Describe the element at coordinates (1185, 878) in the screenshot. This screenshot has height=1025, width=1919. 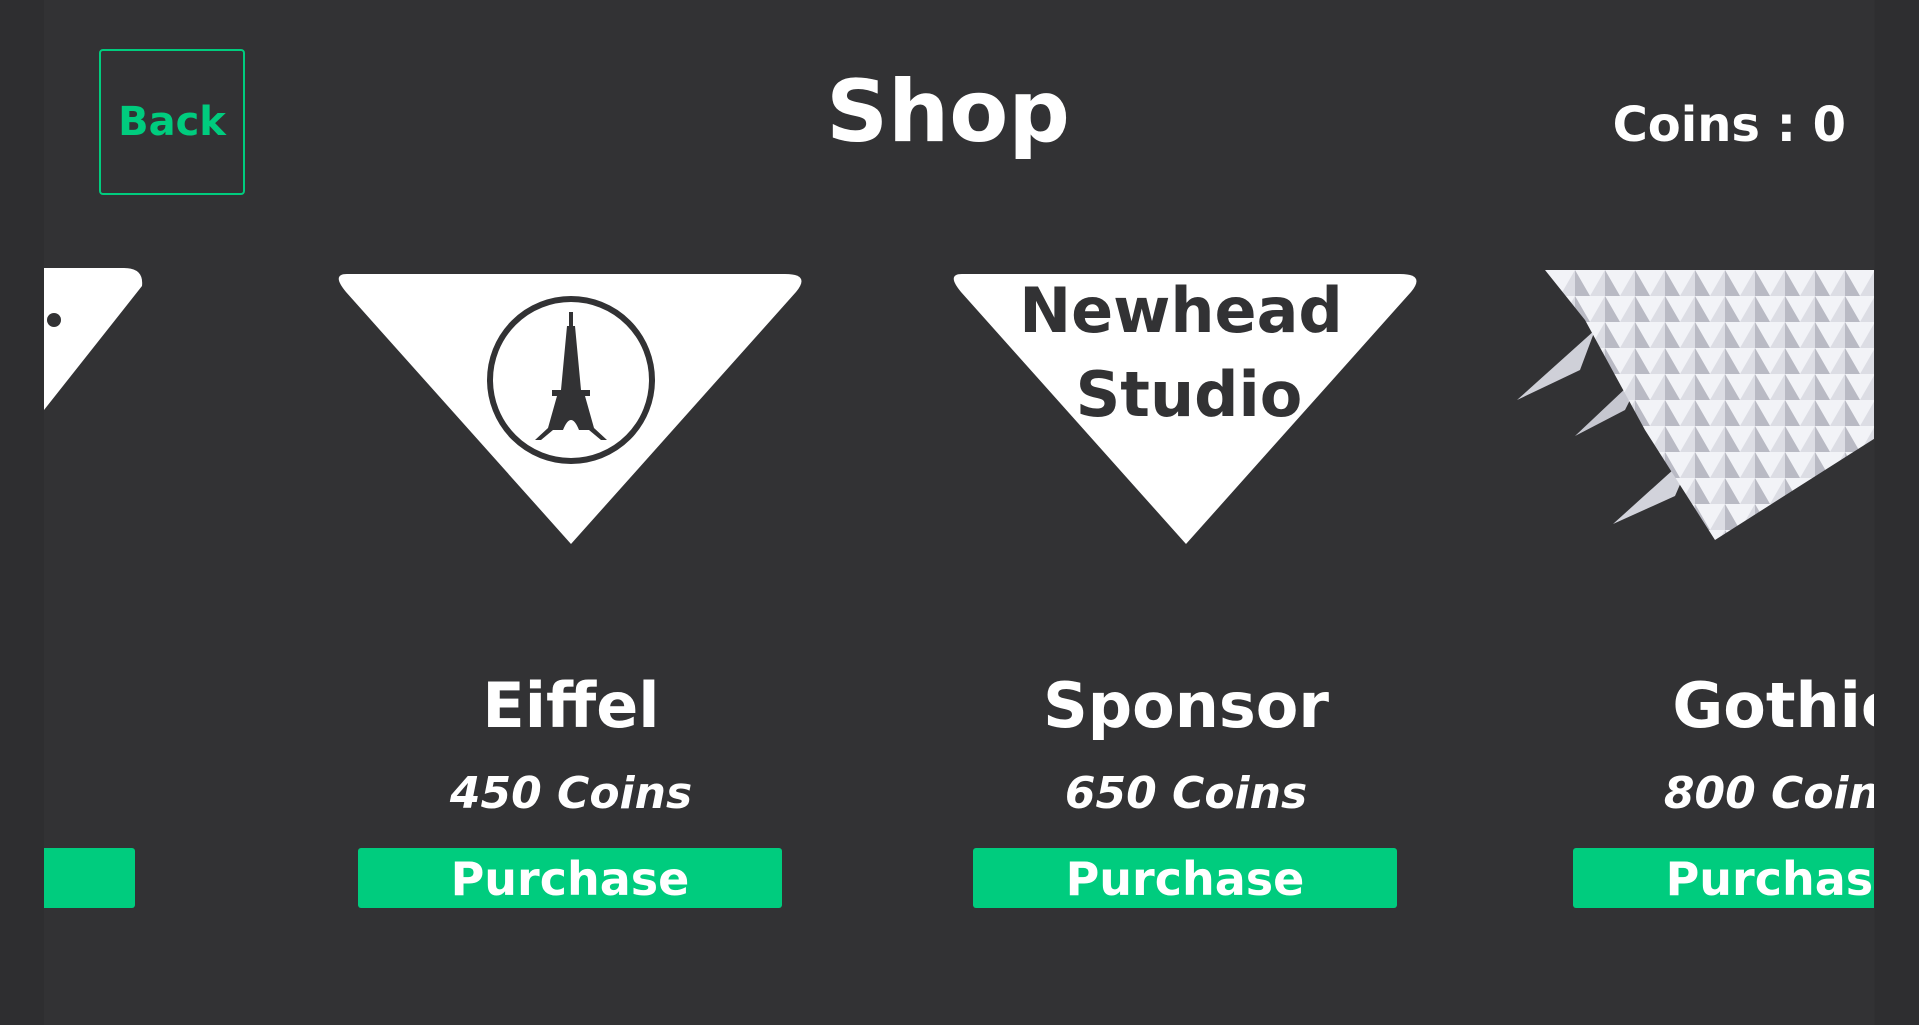
I see `purchase-button-sponsor: Purchase` at that location.